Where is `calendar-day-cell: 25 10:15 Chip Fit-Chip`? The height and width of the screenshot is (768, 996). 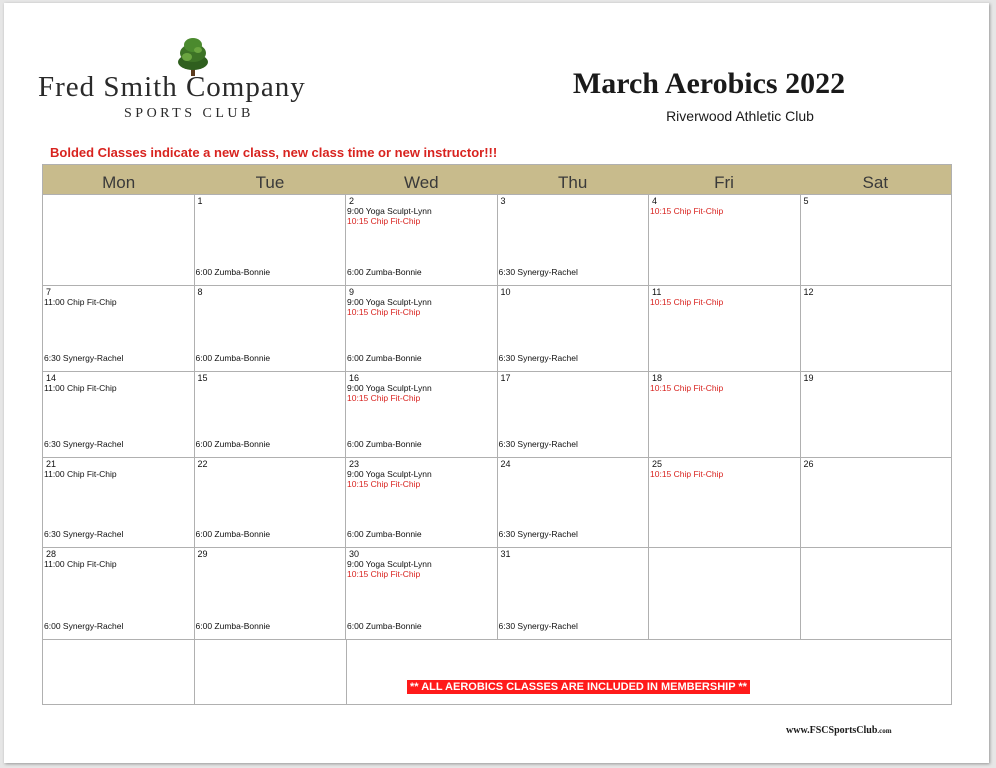 calendar-day-cell: 25 10:15 Chip Fit-Chip is located at coordinates (724, 503).